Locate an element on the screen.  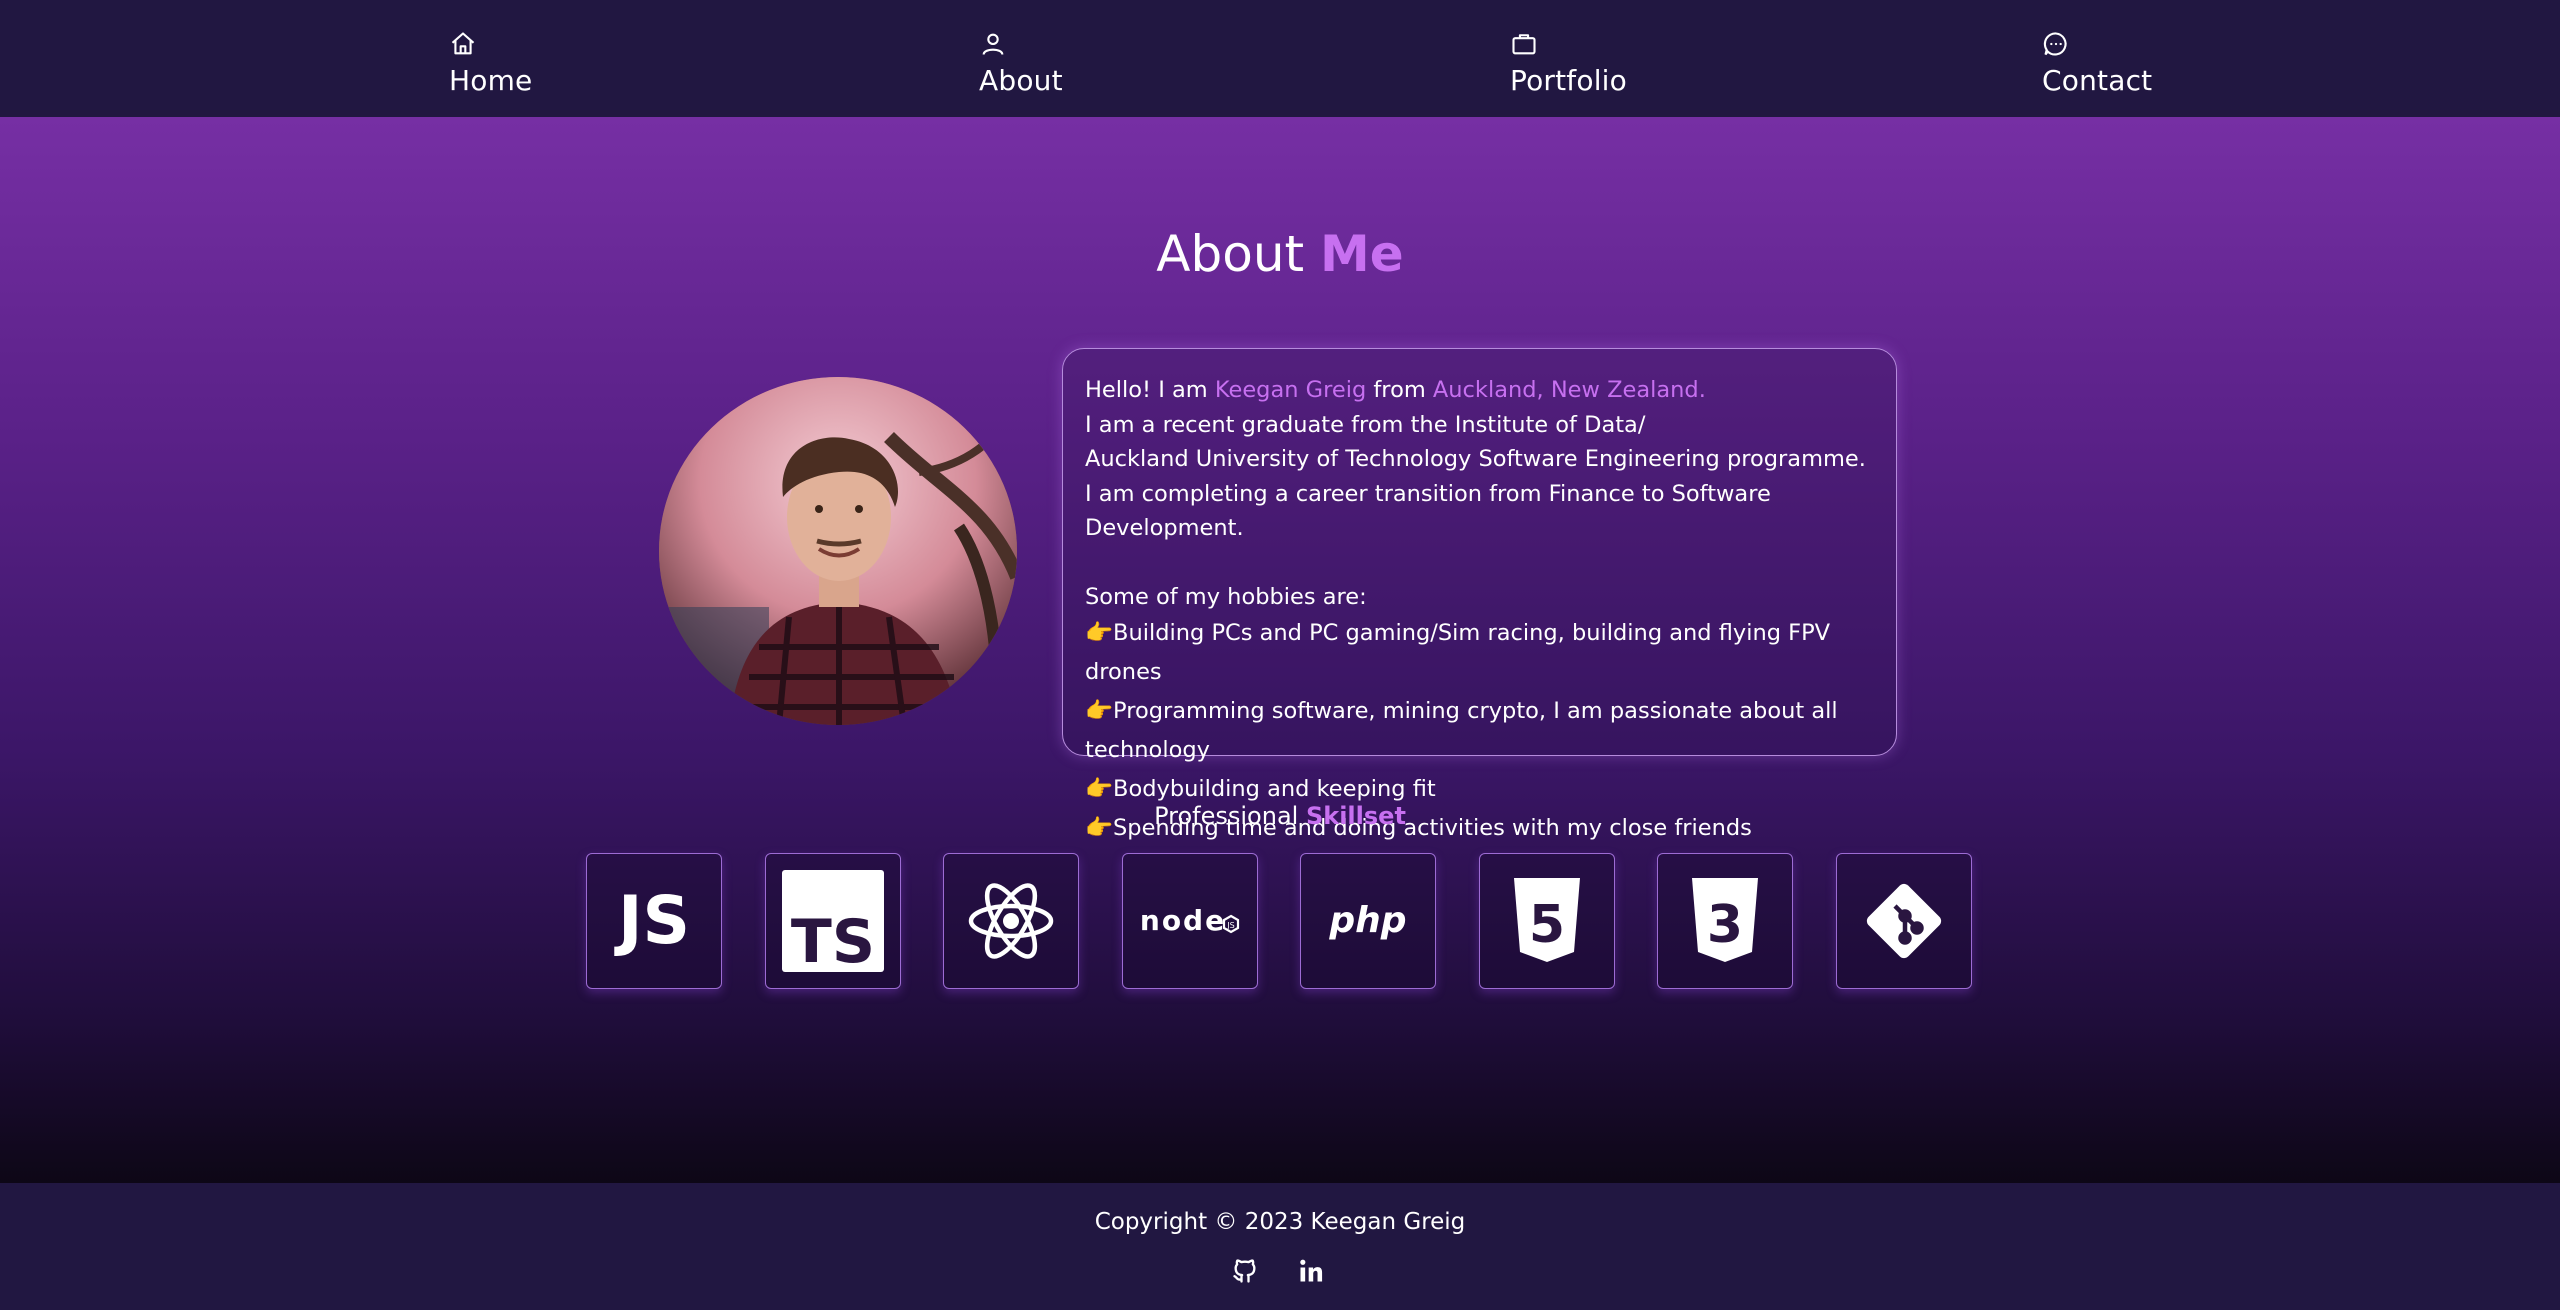
profile-photo is located at coordinates (838, 551).